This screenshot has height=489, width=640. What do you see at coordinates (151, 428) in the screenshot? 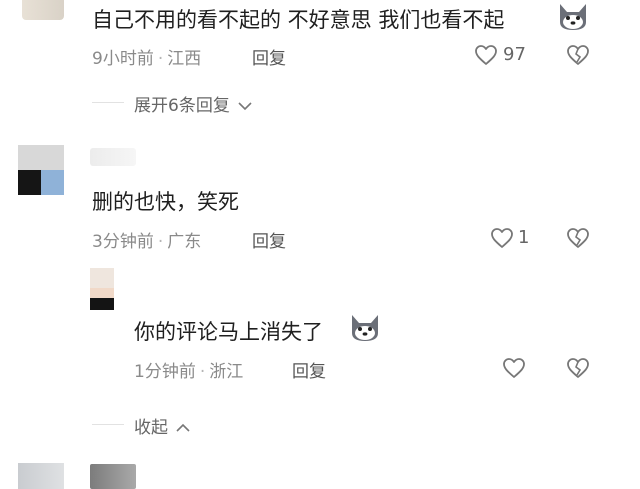
I see `collapse-label: 收起` at bounding box center [151, 428].